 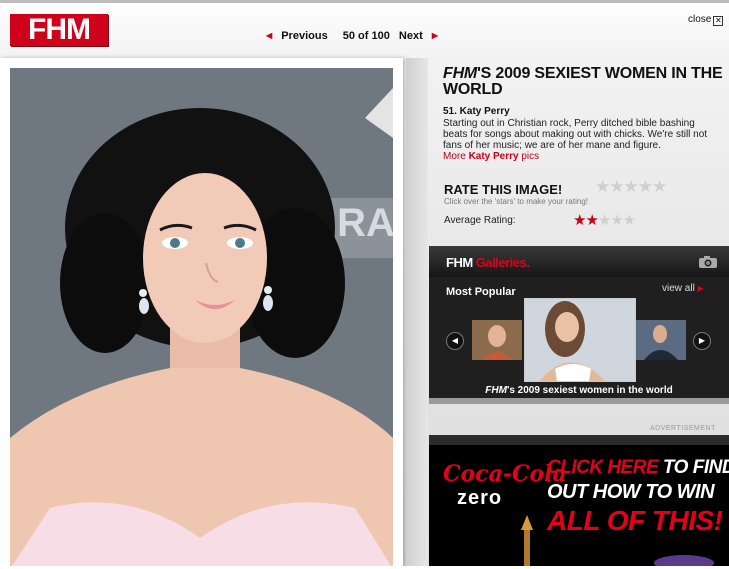 I want to click on page-counter: 50 of 100, so click(x=366, y=36).